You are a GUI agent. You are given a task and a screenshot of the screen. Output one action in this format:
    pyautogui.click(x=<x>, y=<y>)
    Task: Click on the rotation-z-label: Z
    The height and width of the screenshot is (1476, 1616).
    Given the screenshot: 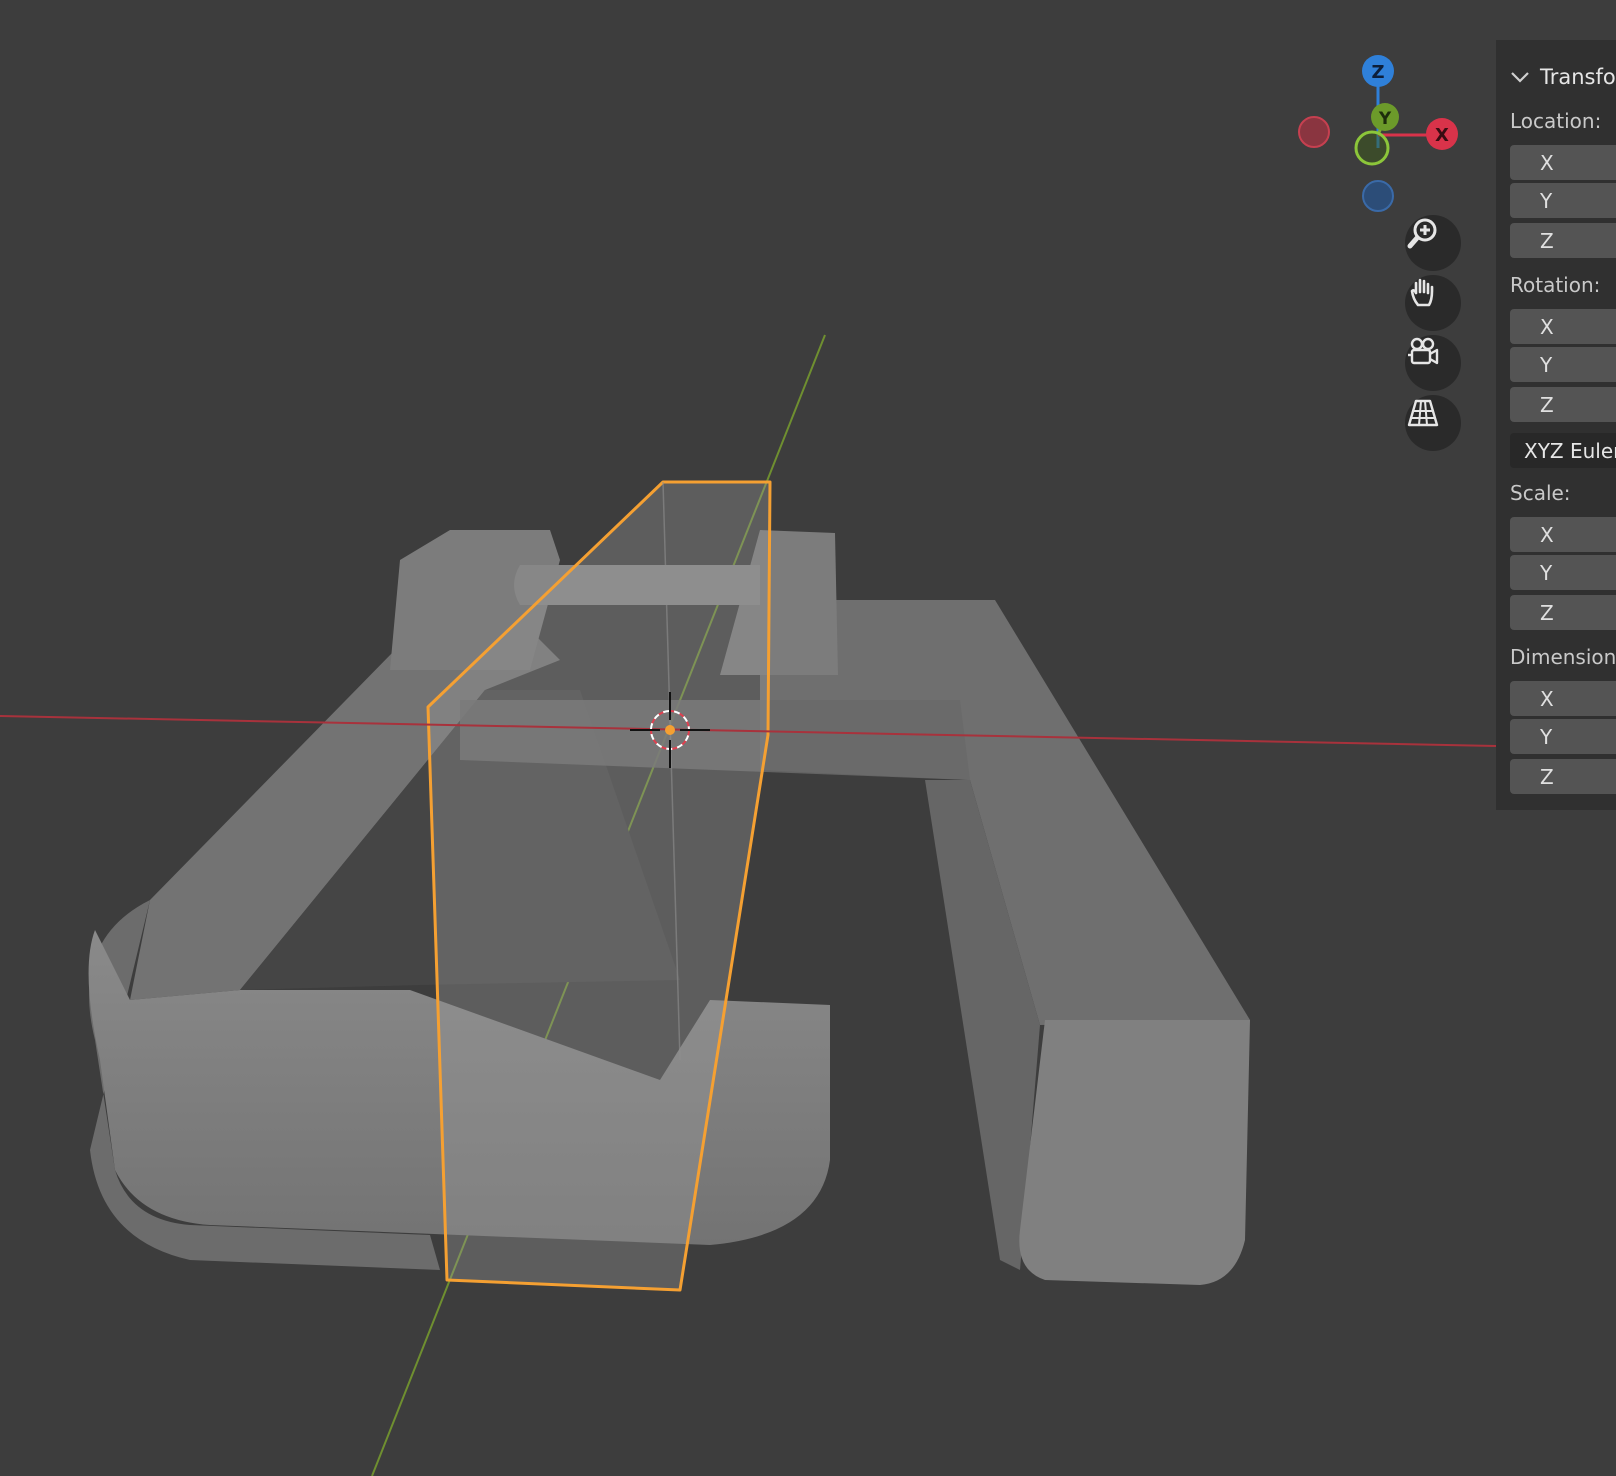 What is the action you would take?
    pyautogui.click(x=1547, y=405)
    